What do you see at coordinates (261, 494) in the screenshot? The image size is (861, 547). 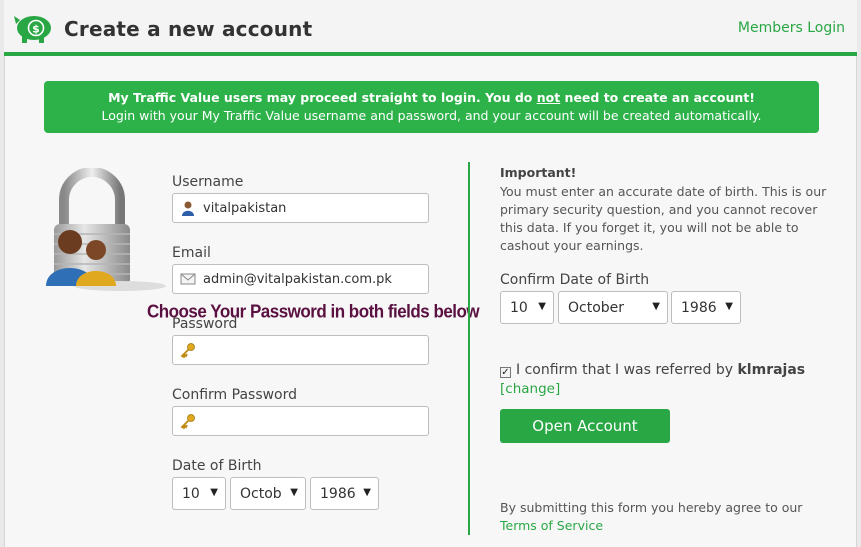 I see `dob-month-value: Octob` at bounding box center [261, 494].